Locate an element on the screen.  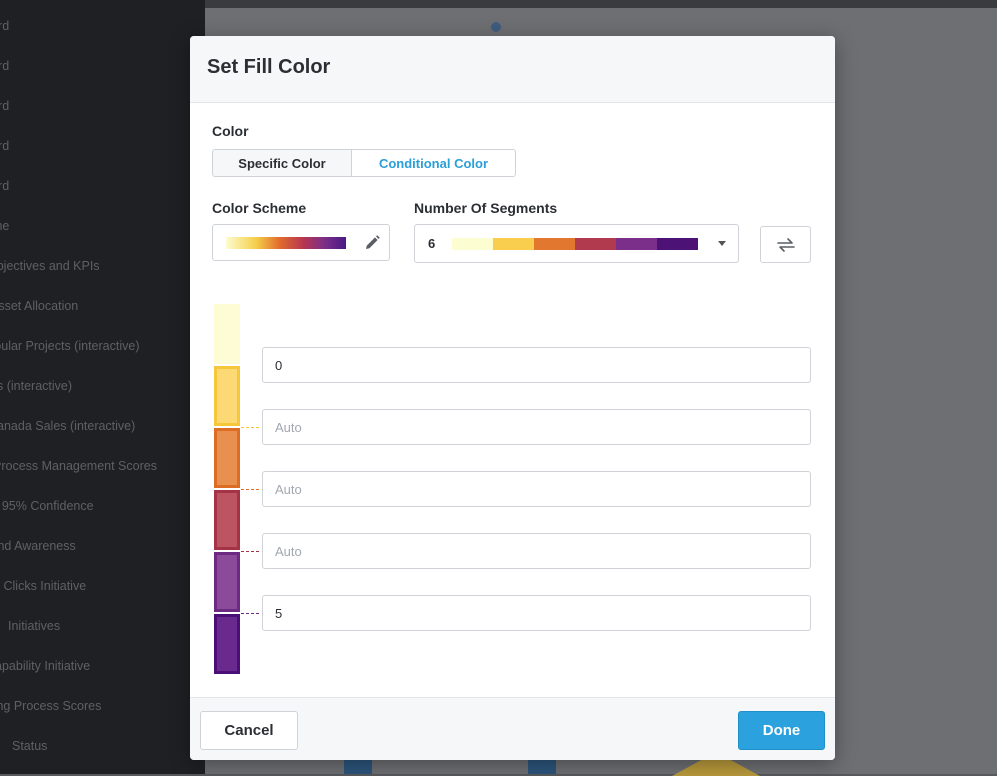
chevron-down-icon is located at coordinates (722, 243).